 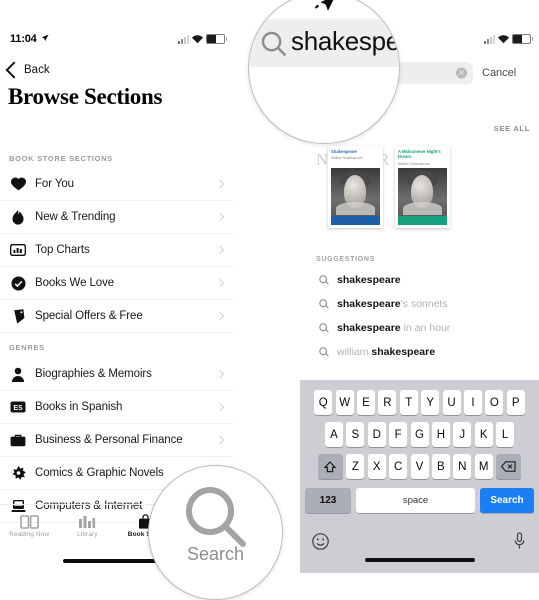 I want to click on cancel-button: Cancel, so click(x=499, y=73).